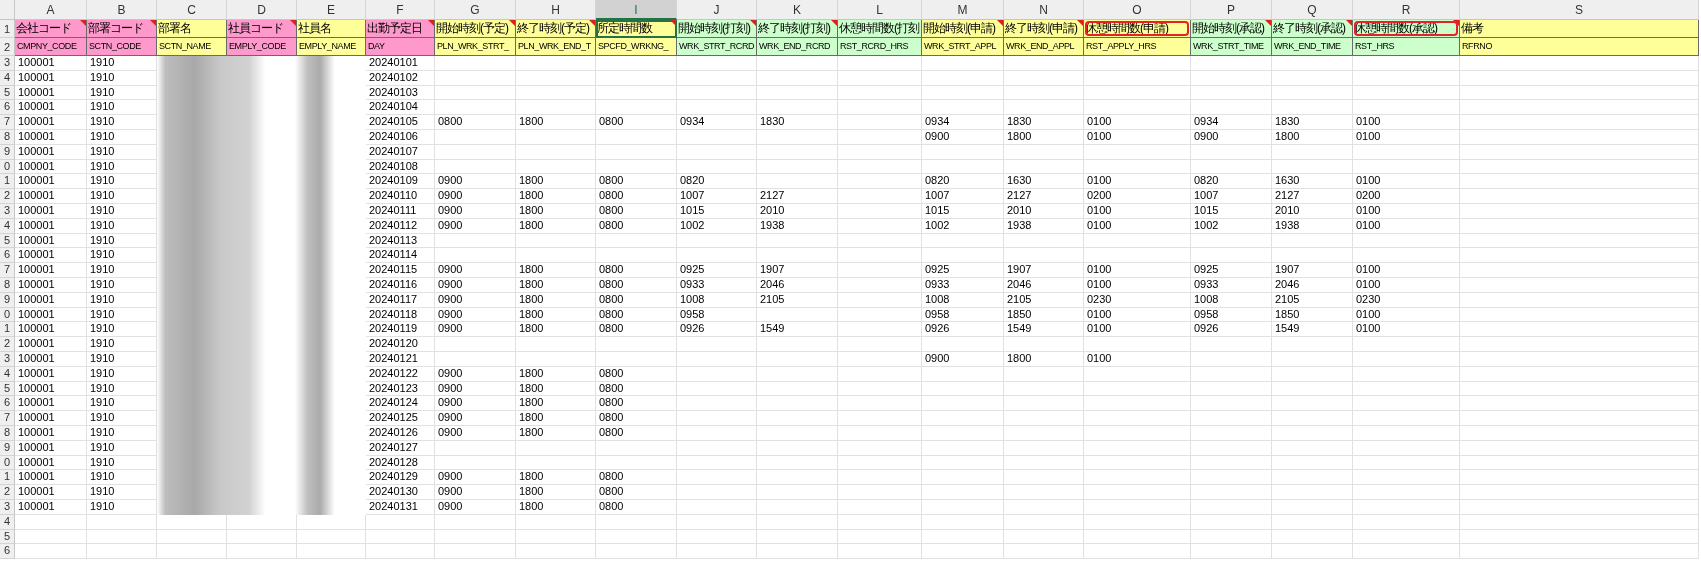 The height and width of the screenshot is (562, 1701). I want to click on table-cell: 0925, so click(717, 270).